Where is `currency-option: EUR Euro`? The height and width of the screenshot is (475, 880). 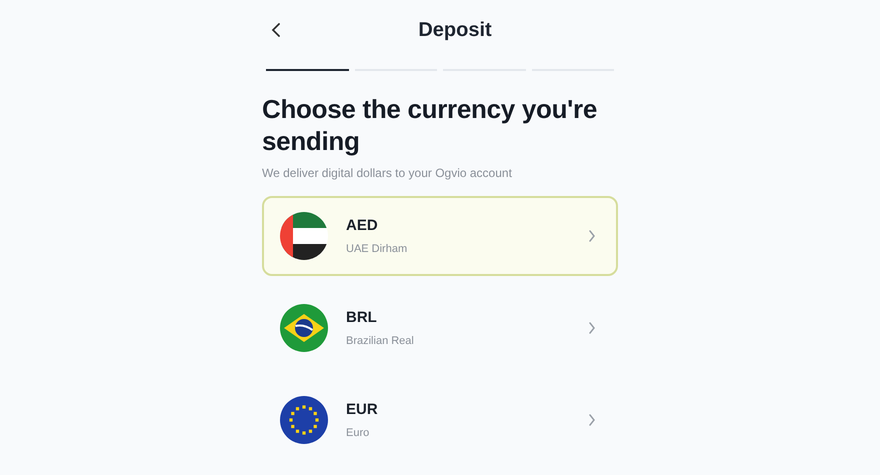
currency-option: EUR Euro is located at coordinates (440, 420).